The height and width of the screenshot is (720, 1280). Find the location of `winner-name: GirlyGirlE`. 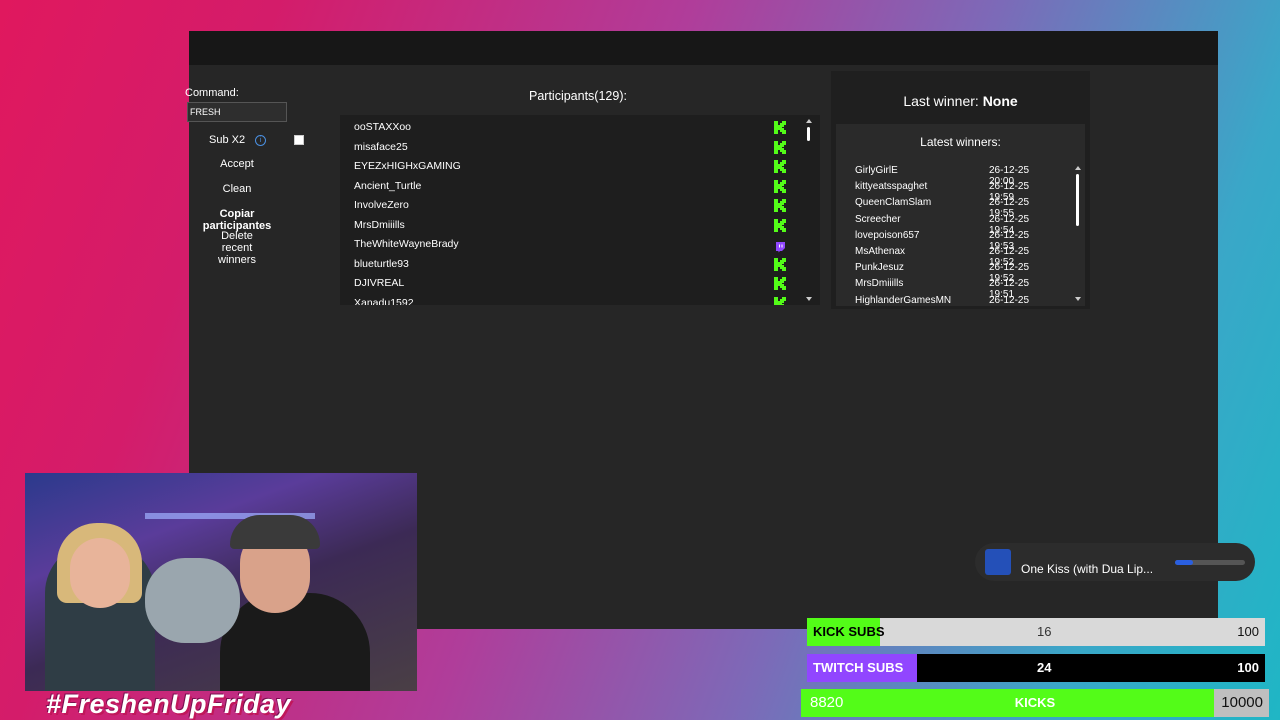

winner-name: GirlyGirlE is located at coordinates (876, 170).